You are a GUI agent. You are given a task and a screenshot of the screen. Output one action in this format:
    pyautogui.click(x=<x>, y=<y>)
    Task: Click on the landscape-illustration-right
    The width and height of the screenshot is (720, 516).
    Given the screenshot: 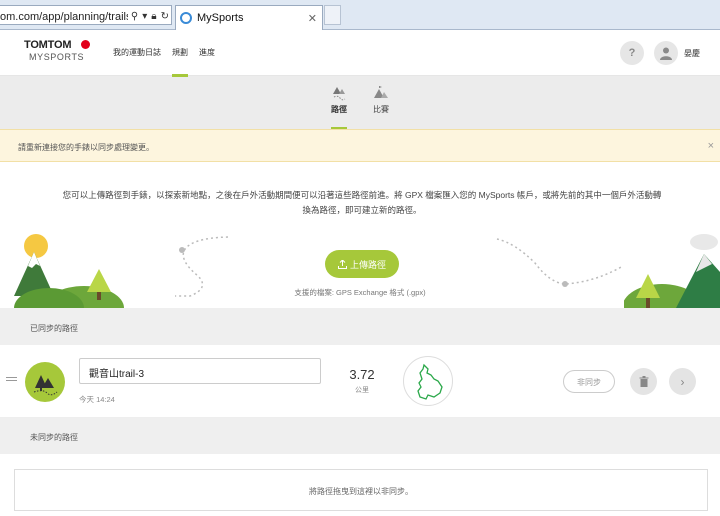 What is the action you would take?
    pyautogui.click(x=672, y=271)
    